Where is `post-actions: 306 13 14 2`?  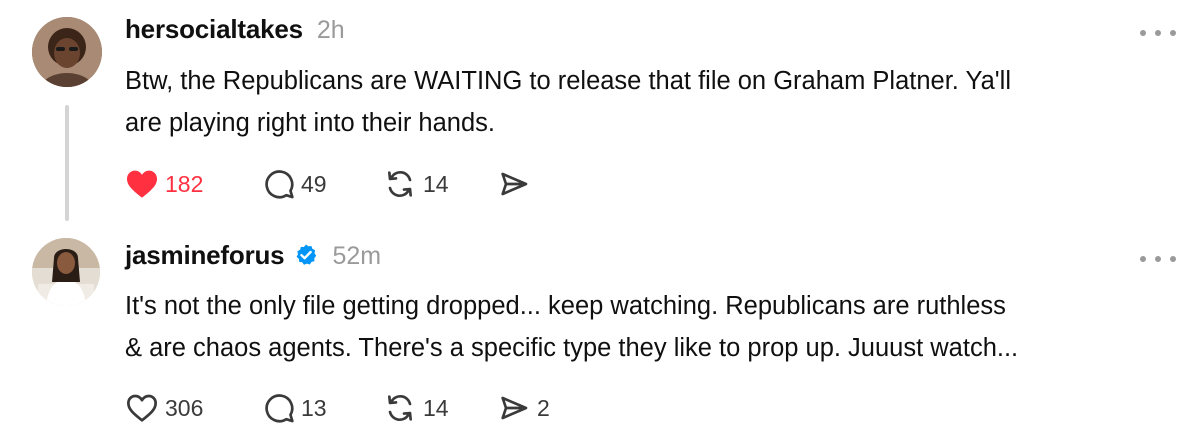 post-actions: 306 13 14 2 is located at coordinates (337, 408).